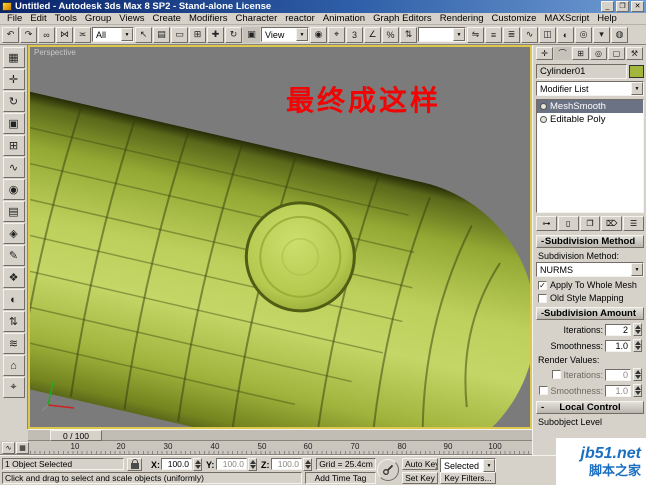 The height and width of the screenshot is (485, 646). What do you see at coordinates (619, 34) in the screenshot?
I see `quick-render-icon: ◍` at bounding box center [619, 34].